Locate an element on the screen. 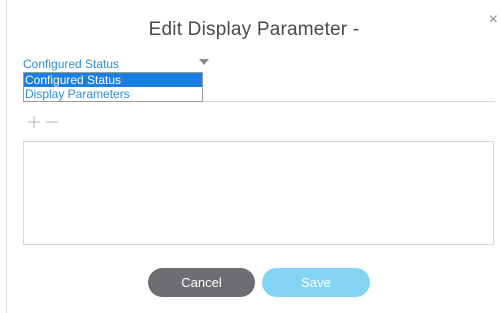 The height and width of the screenshot is (313, 501). select-current-value: Configured Status is located at coordinates (71, 64).